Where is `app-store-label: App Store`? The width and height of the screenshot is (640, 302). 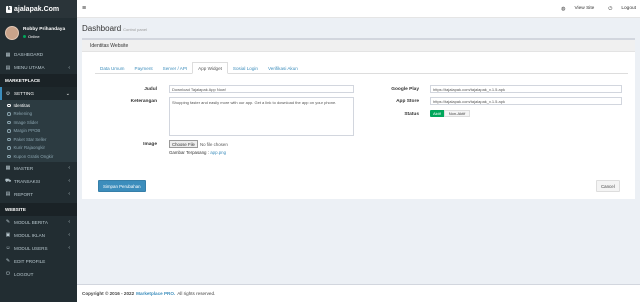
app-store-label: App Store is located at coordinates (407, 101).